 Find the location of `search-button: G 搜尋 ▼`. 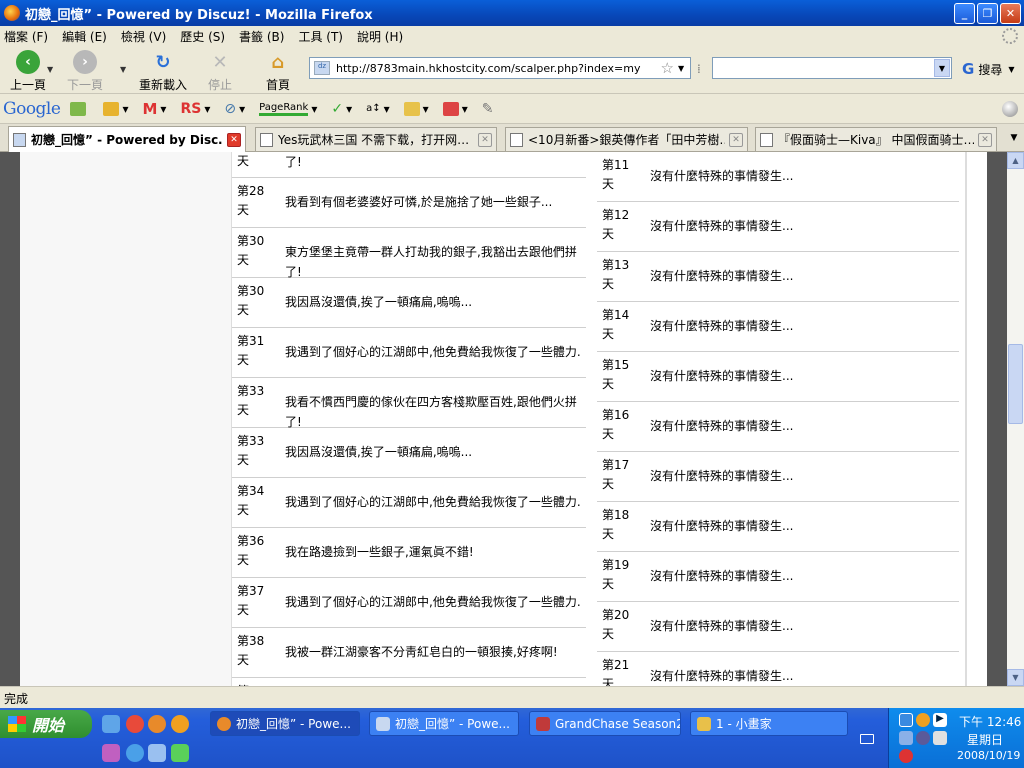

search-button: G 搜尋 ▼ is located at coordinates (988, 69).